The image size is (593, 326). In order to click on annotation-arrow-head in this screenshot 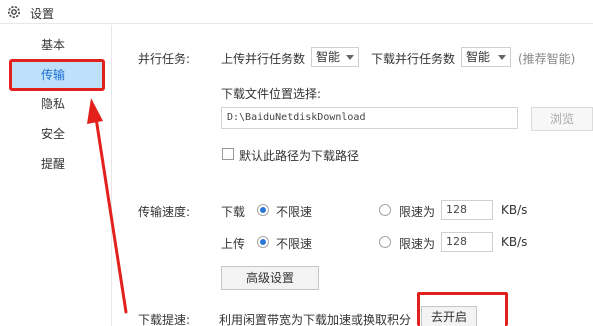, I will do `click(95, 111)`.